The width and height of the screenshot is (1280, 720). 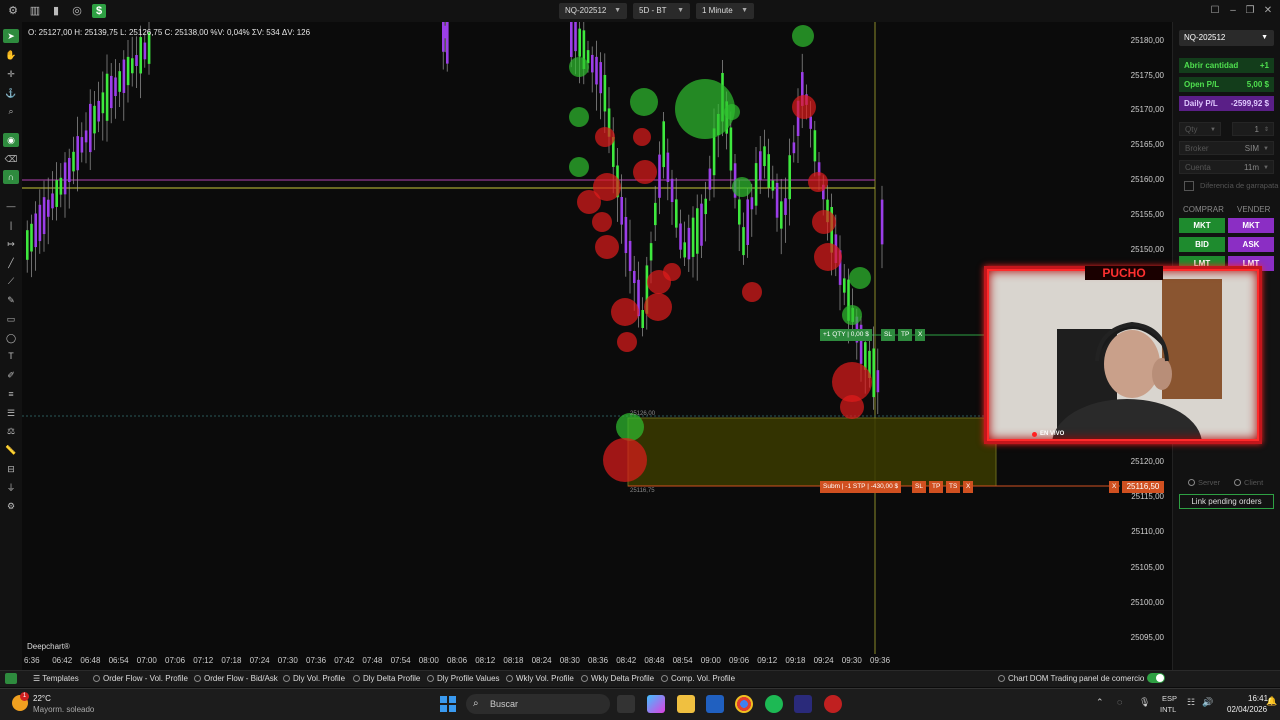 I want to click on ruler-tool-icon: 📏, so click(x=11, y=450).